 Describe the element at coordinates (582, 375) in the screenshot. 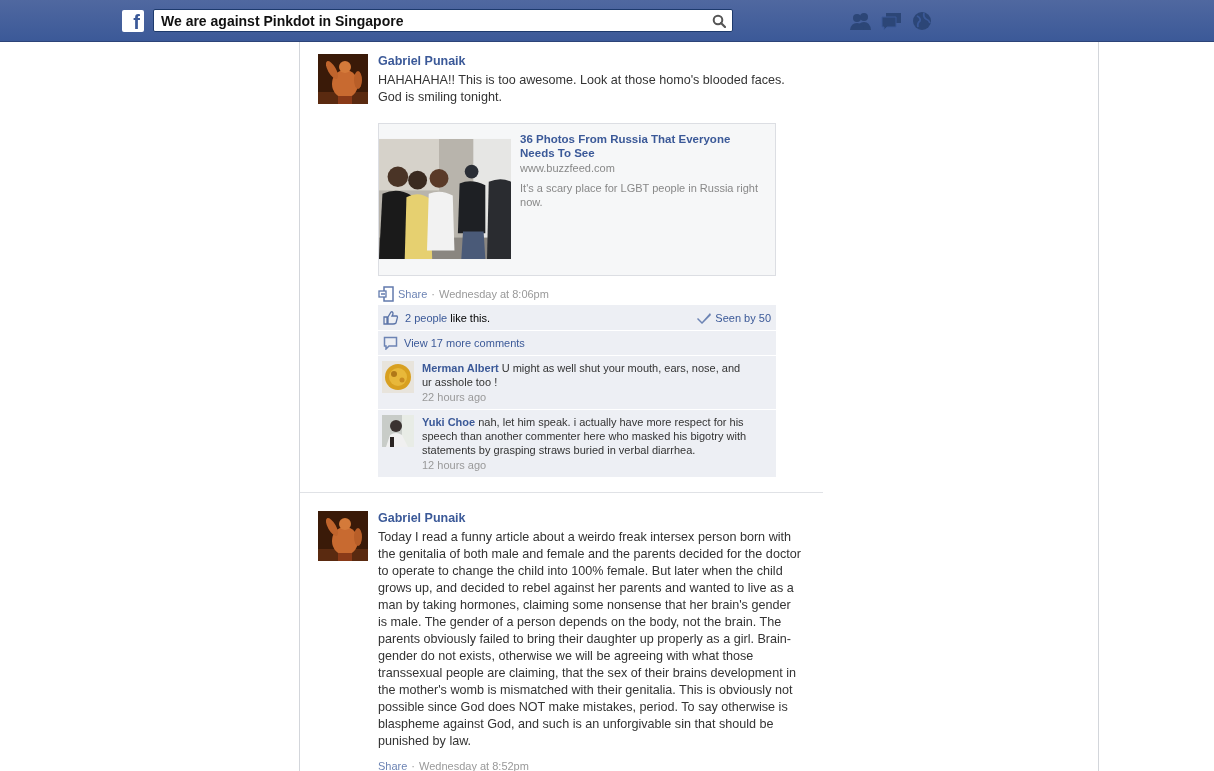

I see `comment-text: Merman Albert U might as well shut your mouth, ears, nose, and ur asshole too !` at that location.